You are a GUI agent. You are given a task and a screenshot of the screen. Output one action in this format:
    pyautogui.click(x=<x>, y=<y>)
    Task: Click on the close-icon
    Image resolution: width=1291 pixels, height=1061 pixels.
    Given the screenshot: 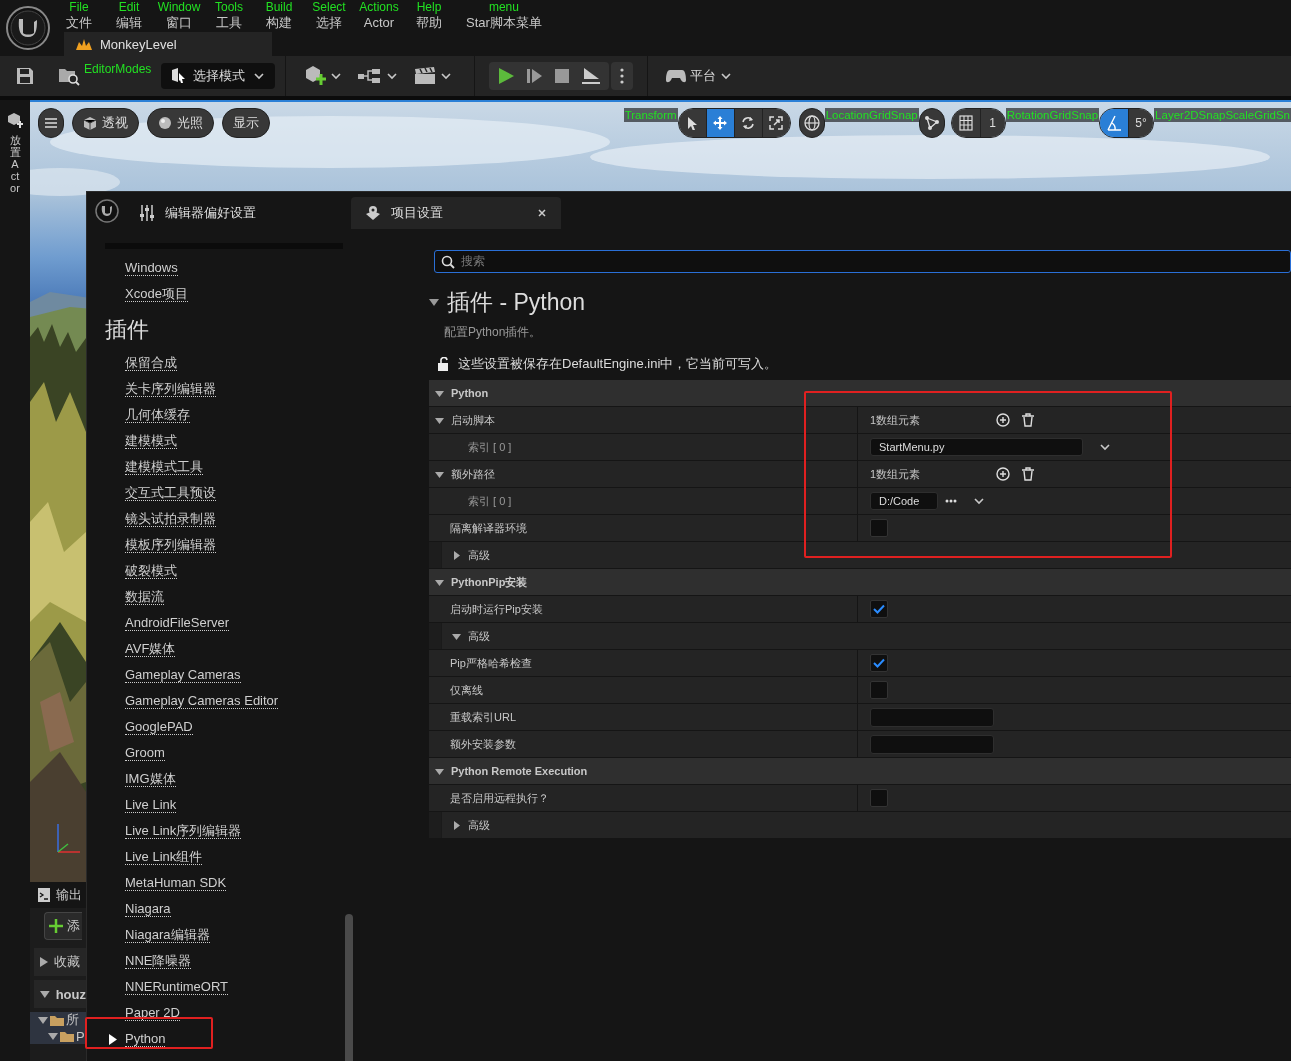 What is the action you would take?
    pyautogui.click(x=542, y=213)
    